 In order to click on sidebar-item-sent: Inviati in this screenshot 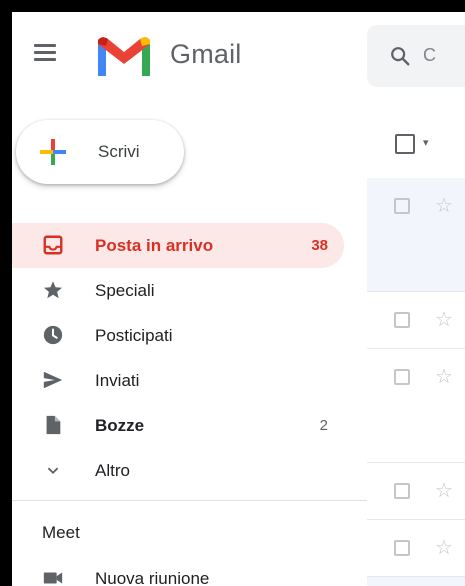, I will do `click(178, 380)`.